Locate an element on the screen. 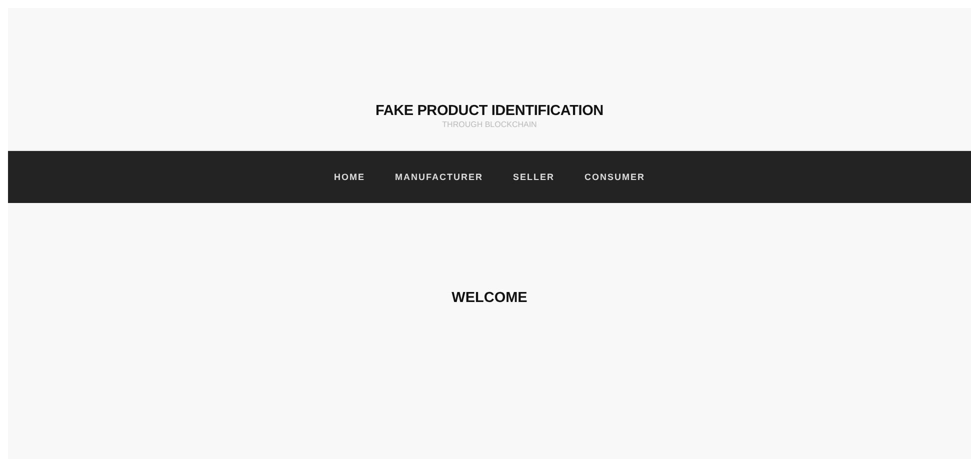 The height and width of the screenshot is (459, 971). site-subtitle: THROUGH BLOCKCHAIN is located at coordinates (489, 125).